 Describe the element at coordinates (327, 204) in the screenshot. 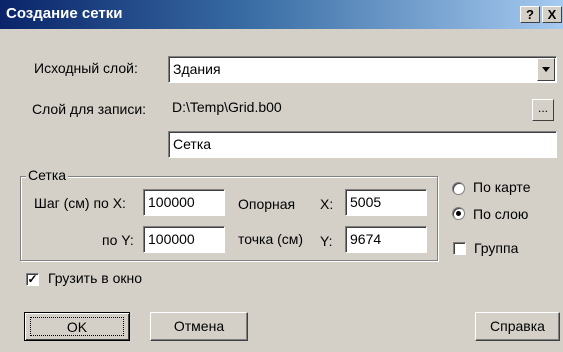

I see `ref-x-label: X:` at that location.